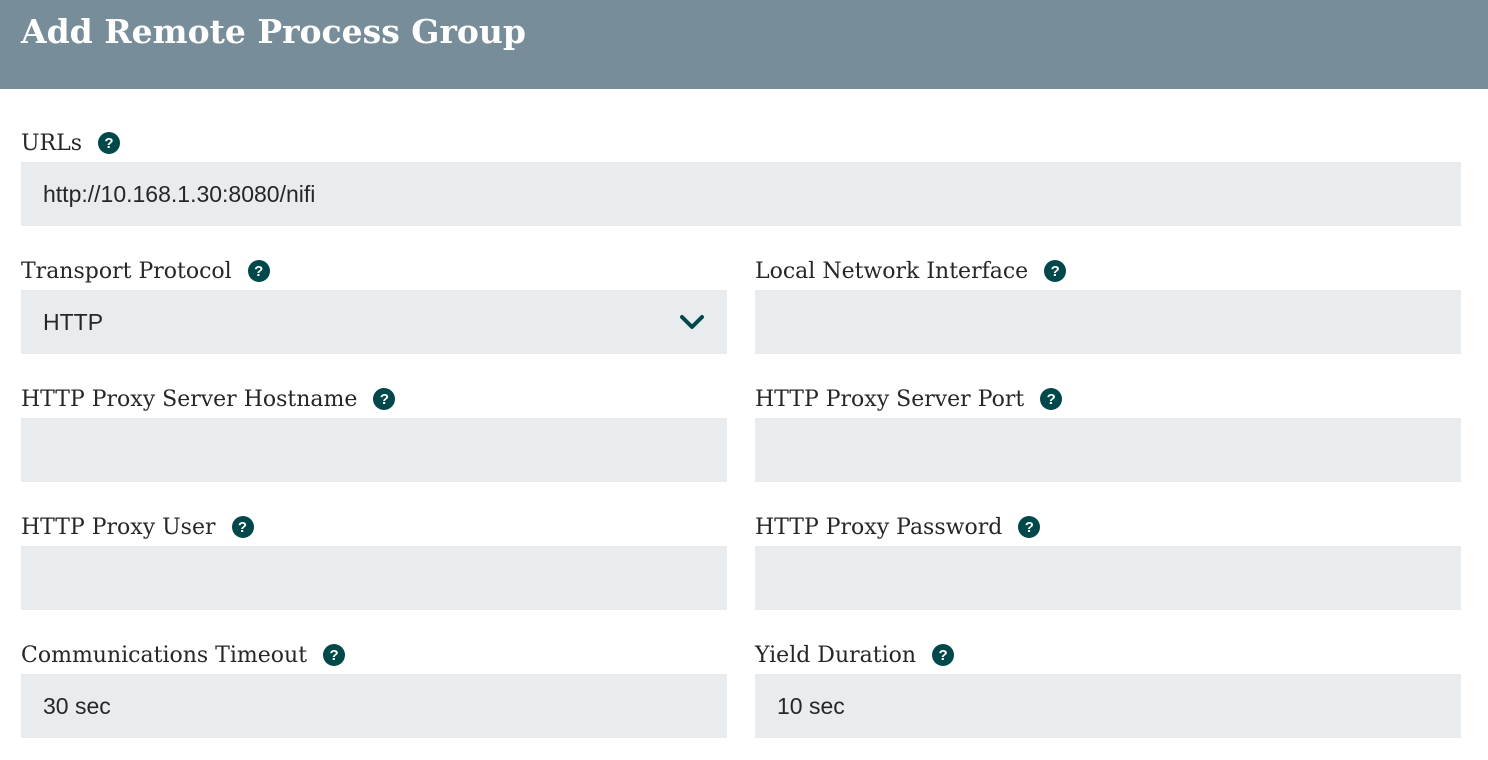 This screenshot has height=760, width=1488. Describe the element at coordinates (890, 399) in the screenshot. I see `proxy-port-label: HTTP Proxy Server Port` at that location.